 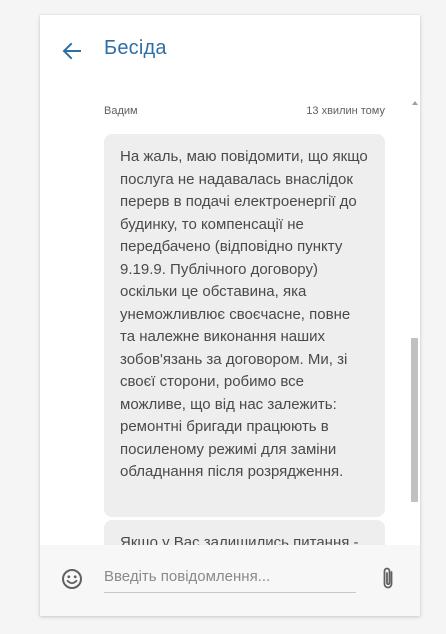 I want to click on chat-header: Бесіда, so click(x=230, y=50).